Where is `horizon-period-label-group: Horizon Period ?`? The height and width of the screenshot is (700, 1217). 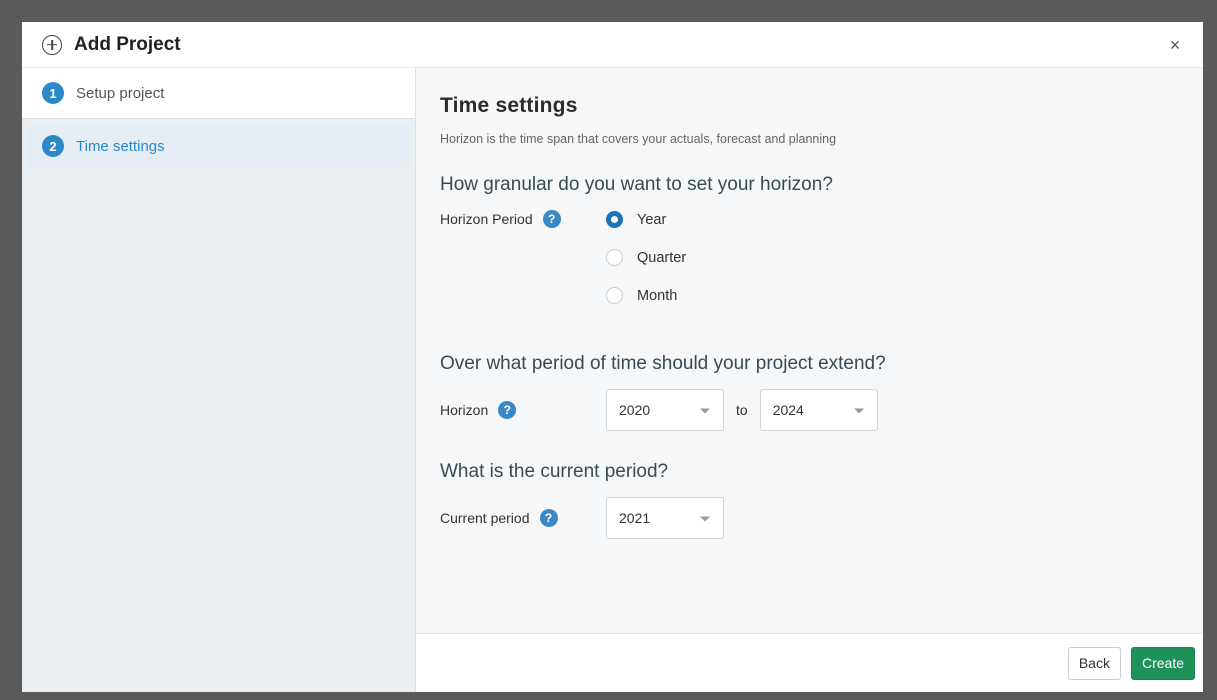 horizon-period-label-group: Horizon Period ? is located at coordinates (523, 219).